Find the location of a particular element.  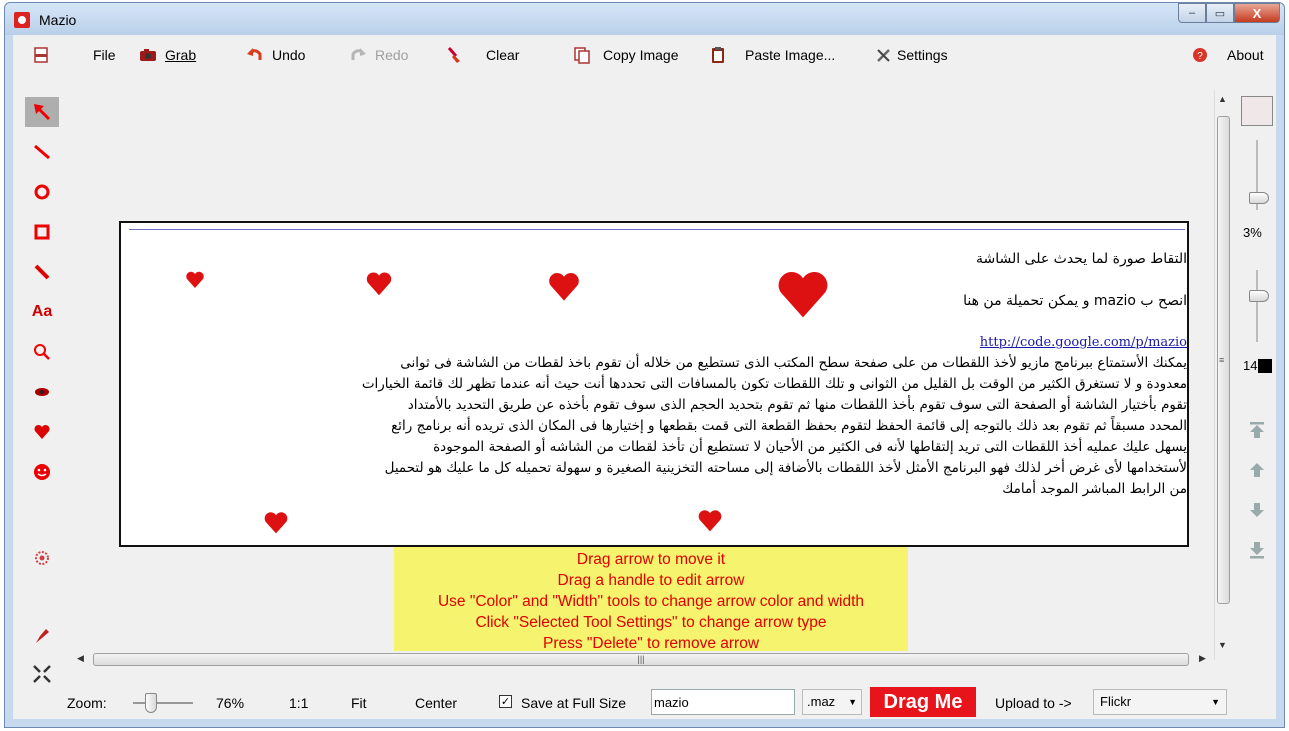

width-indicator: 14 is located at coordinates (1258, 365).